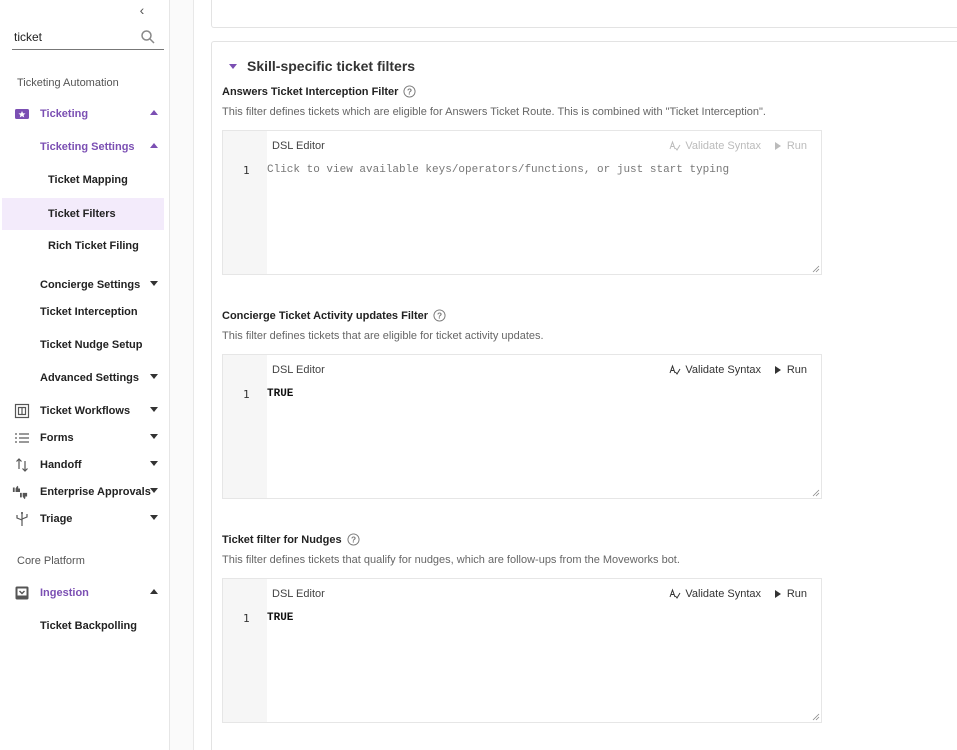  I want to click on filter-title-text: Answers Ticket Interception Filter, so click(310, 91).